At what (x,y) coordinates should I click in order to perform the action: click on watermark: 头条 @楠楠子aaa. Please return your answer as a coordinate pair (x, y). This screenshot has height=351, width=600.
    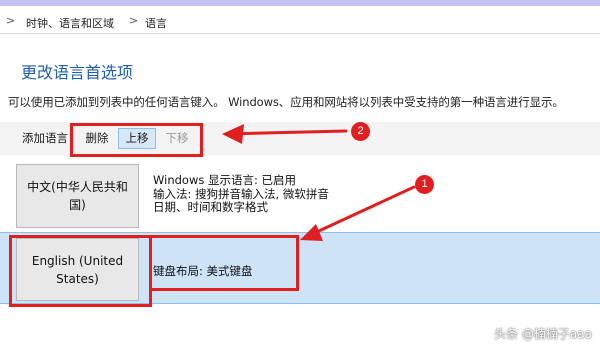
    Looking at the image, I should click on (543, 333).